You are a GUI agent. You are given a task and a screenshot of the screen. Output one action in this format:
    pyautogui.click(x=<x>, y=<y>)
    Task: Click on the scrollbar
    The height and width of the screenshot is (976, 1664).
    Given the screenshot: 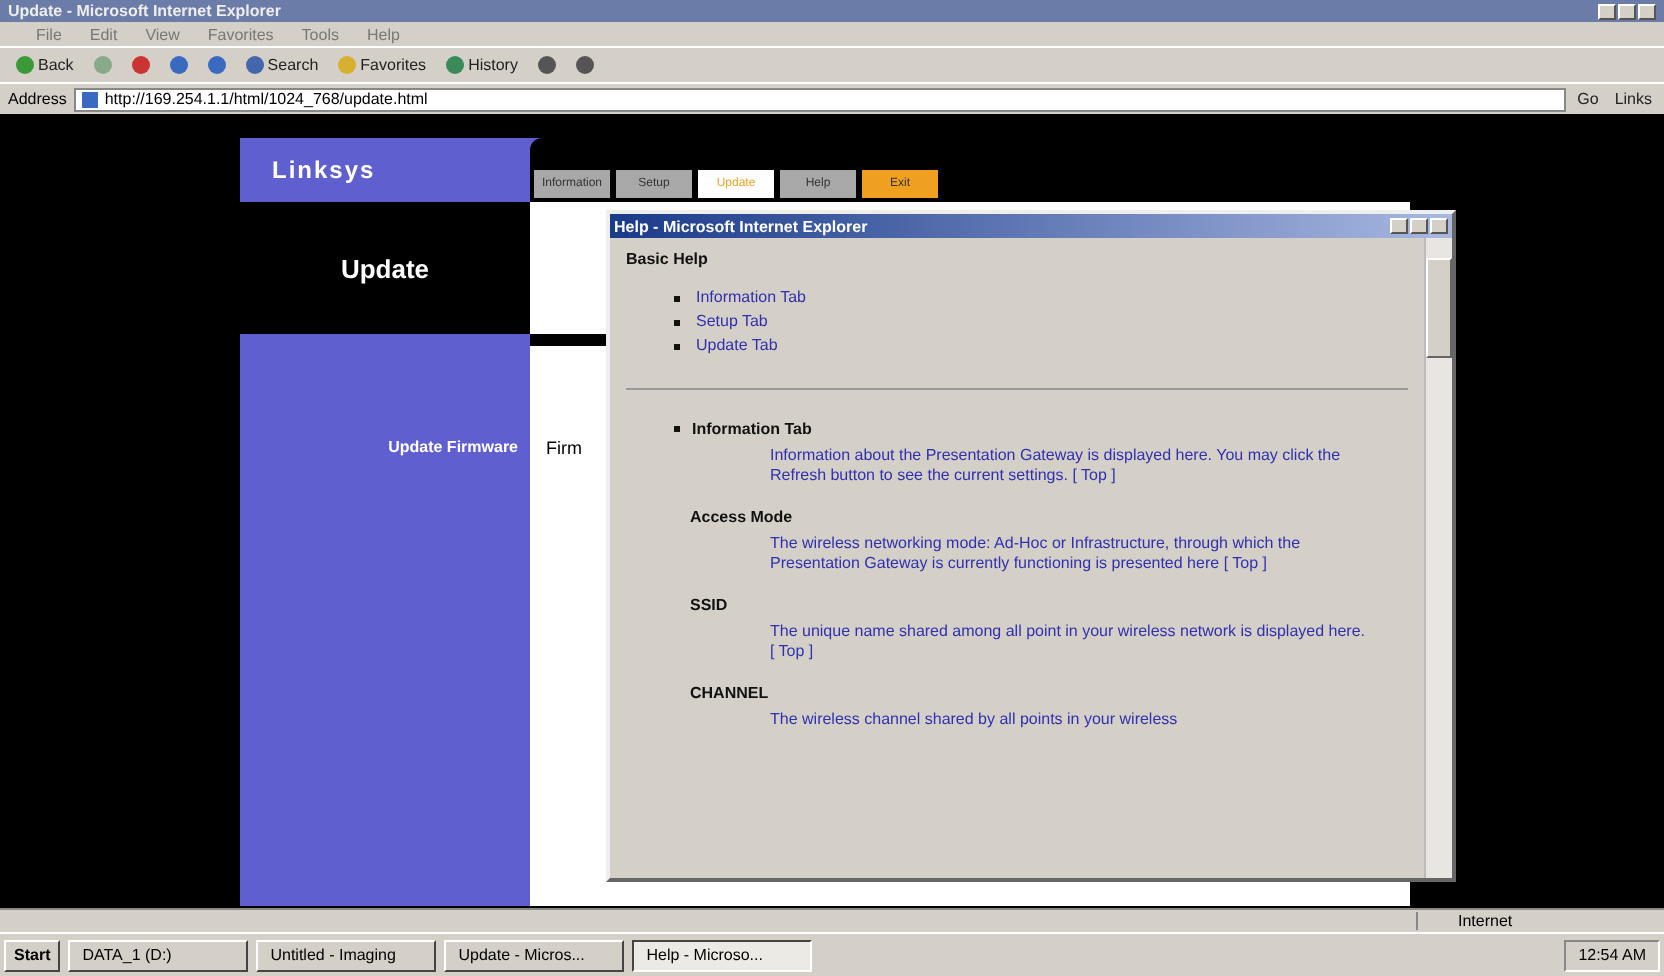 What is the action you would take?
    pyautogui.click(x=1438, y=558)
    